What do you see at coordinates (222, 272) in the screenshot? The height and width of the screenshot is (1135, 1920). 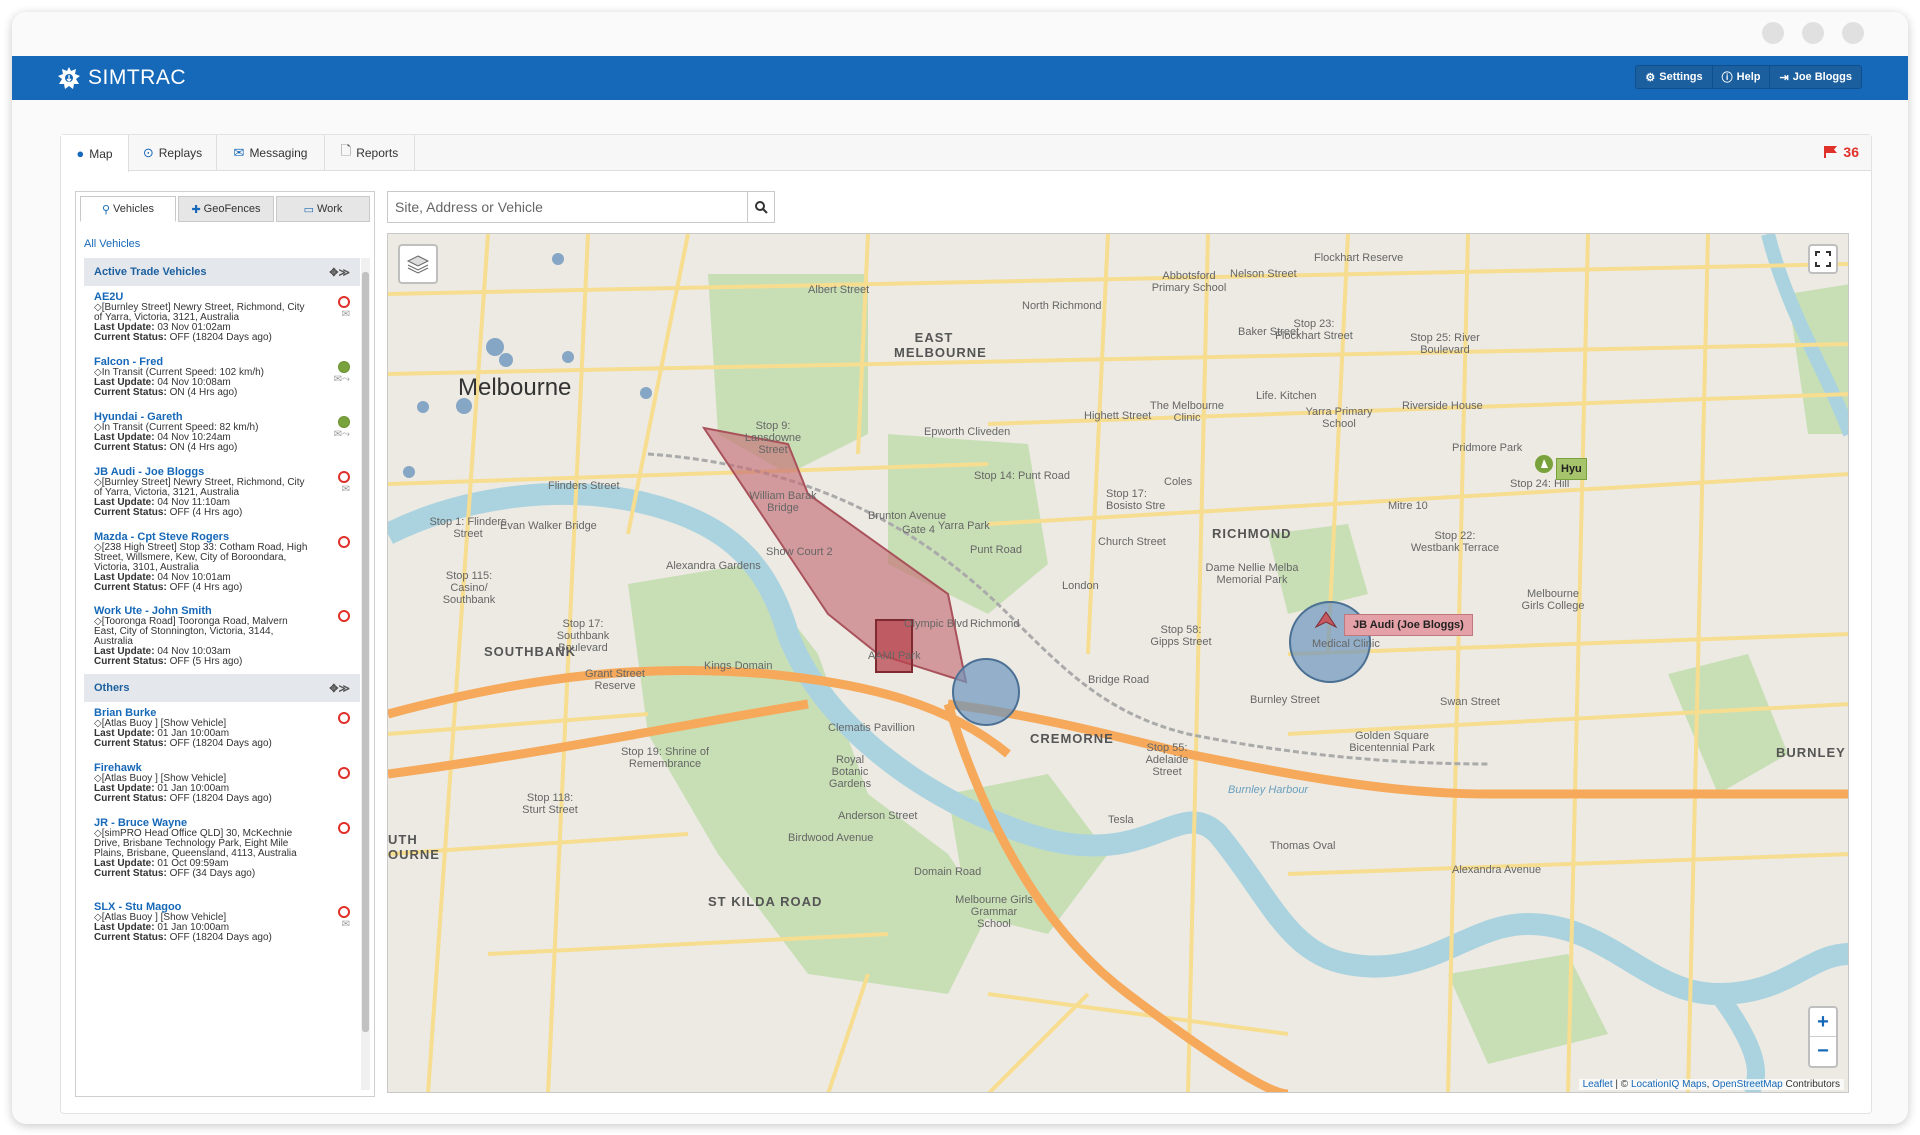 I see `group-header-active-trade: Active Trade Vehicles ✥≫` at bounding box center [222, 272].